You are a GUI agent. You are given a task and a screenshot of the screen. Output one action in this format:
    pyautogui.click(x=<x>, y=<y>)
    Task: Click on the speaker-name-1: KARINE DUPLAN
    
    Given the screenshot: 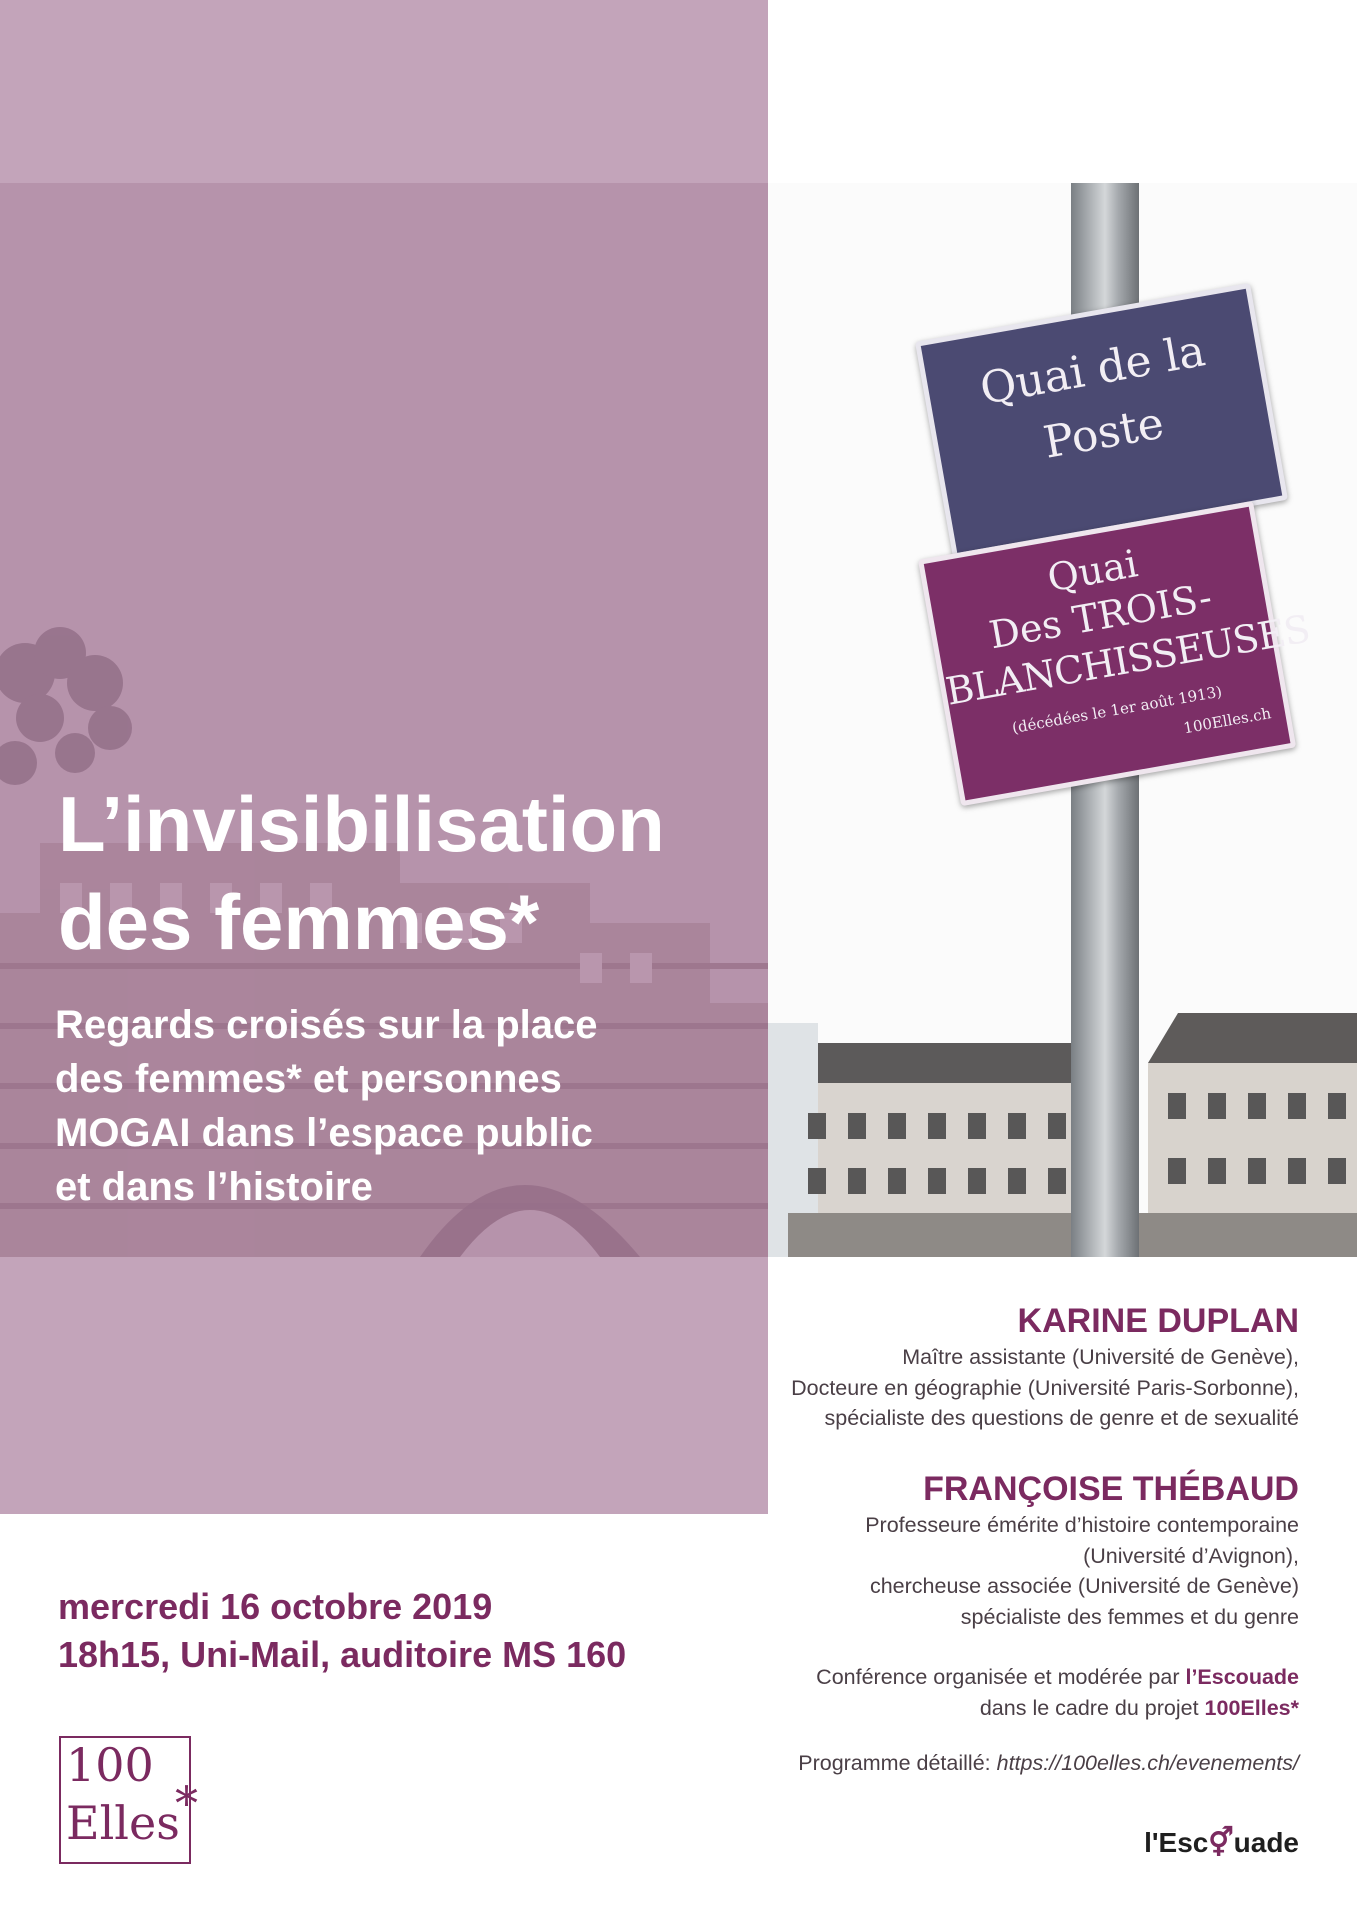 What is the action you would take?
    pyautogui.click(x=1158, y=1321)
    